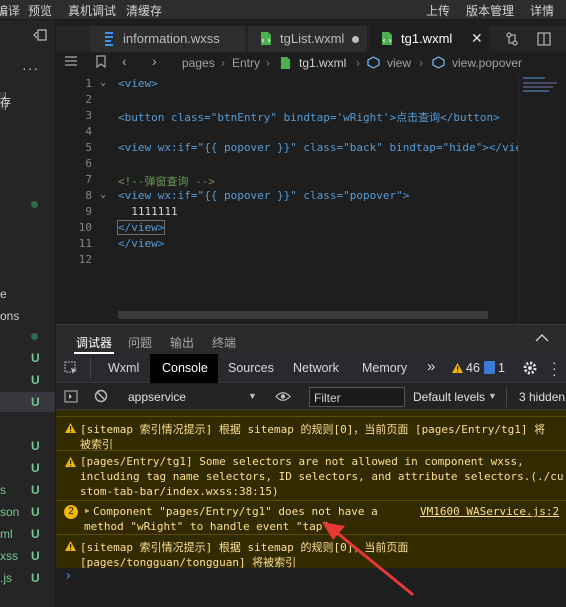  Describe the element at coordinates (490, 10) in the screenshot. I see `version-management-button: 版本管理` at that location.